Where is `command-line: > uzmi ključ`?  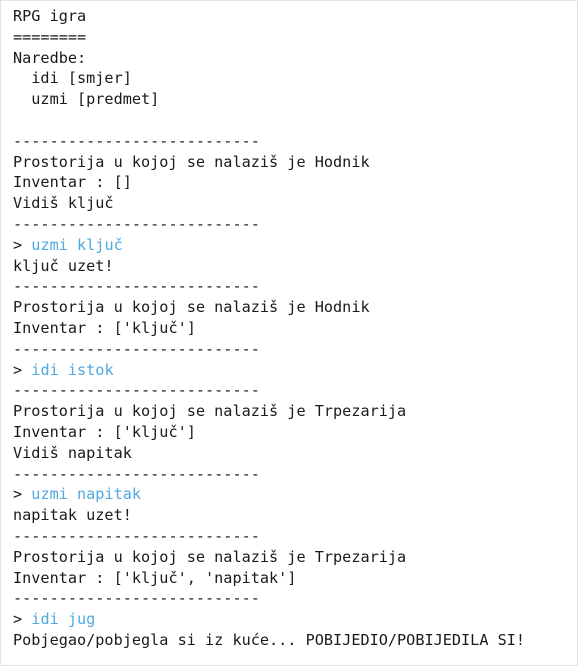
command-line: > uzmi ključ is located at coordinates (295, 245).